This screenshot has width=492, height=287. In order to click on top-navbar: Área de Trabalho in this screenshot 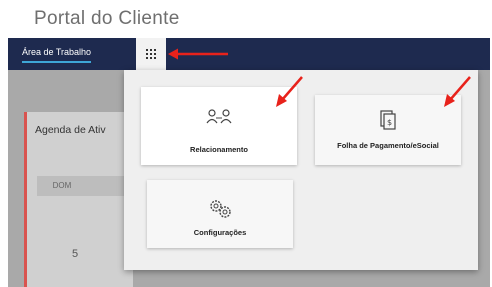, I will do `click(249, 54)`.